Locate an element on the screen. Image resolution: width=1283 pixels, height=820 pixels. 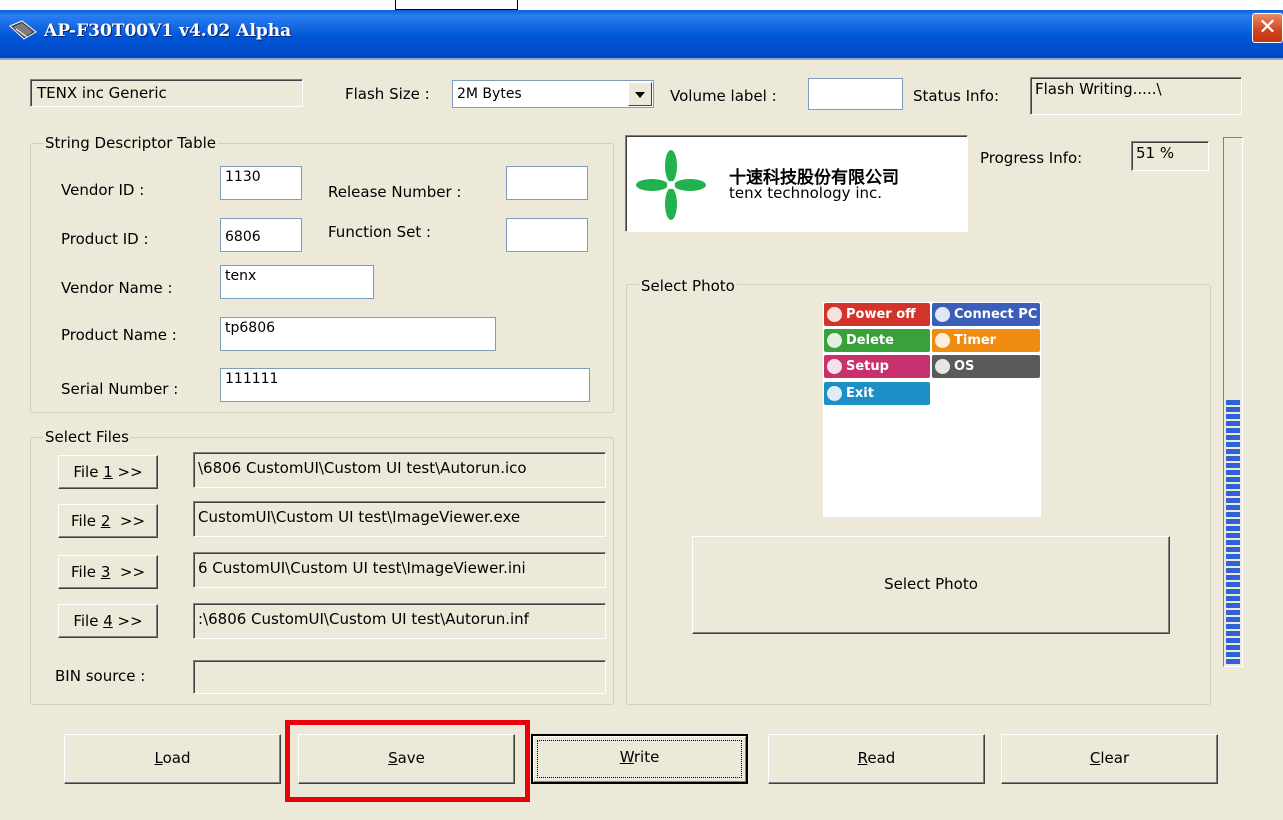
file-4-button: File 4 >> is located at coordinates (108, 621).